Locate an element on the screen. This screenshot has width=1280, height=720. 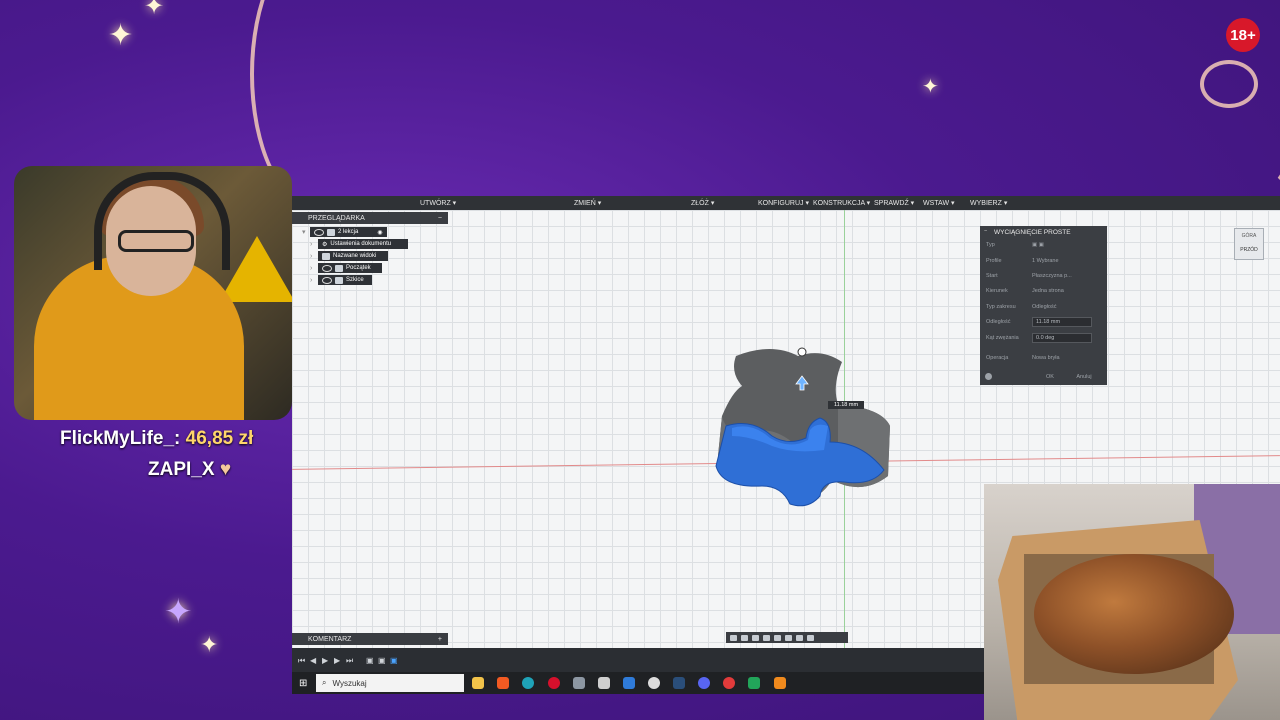
sheets-icon is located at coordinates (754, 683).